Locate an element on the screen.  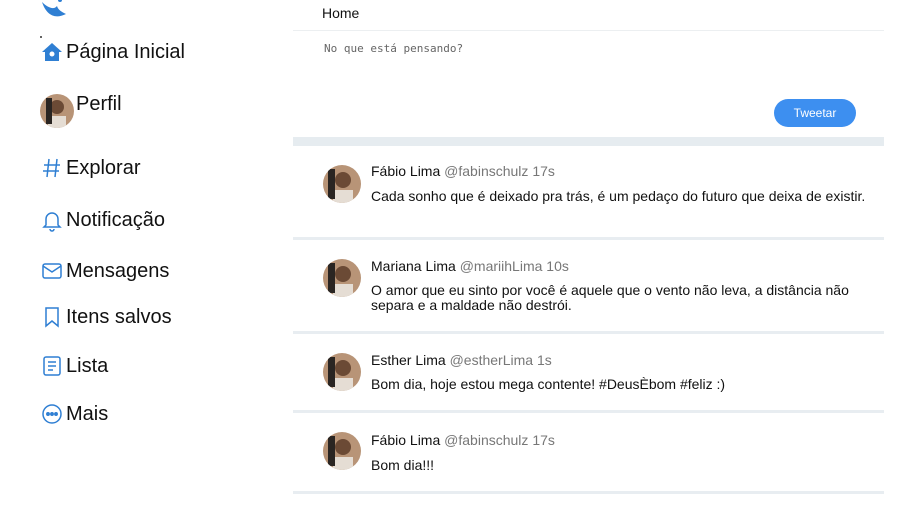
tweet-author-name: Esther Lima is located at coordinates (408, 360).